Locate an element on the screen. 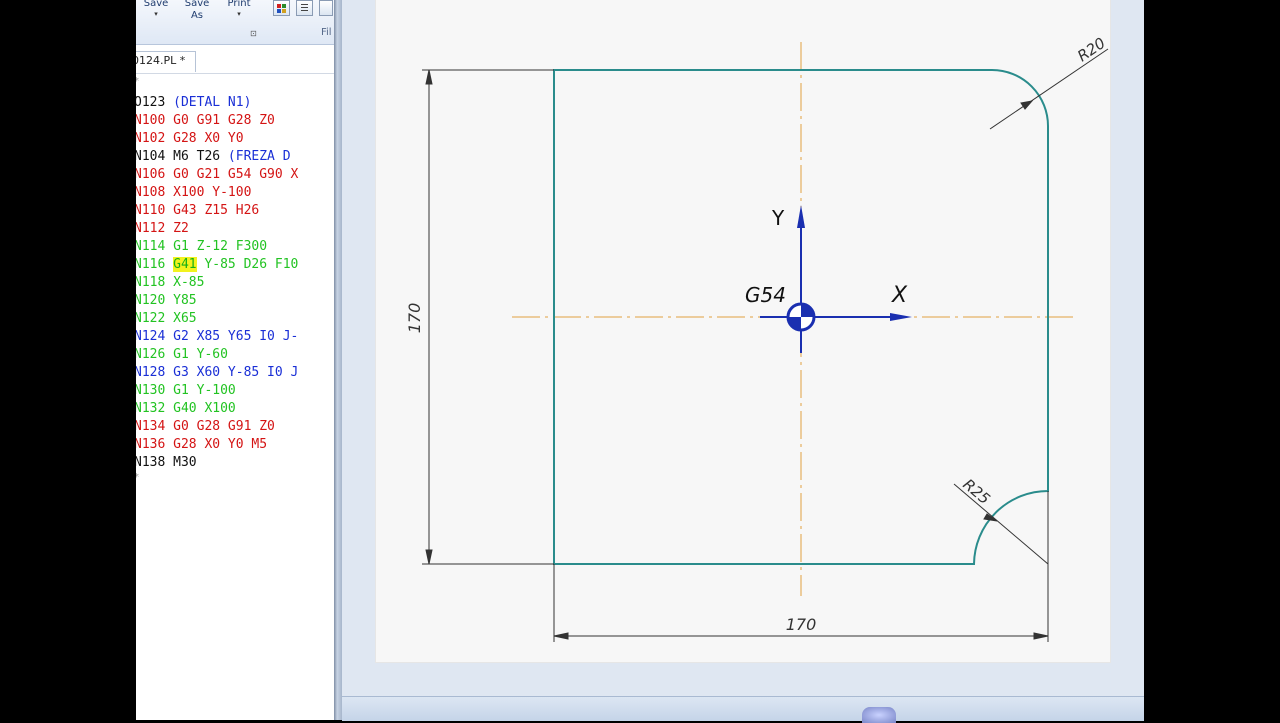 Image resolution: width=1280 pixels, height=723 pixels. save-as-button-label: Save As is located at coordinates (197, 10).